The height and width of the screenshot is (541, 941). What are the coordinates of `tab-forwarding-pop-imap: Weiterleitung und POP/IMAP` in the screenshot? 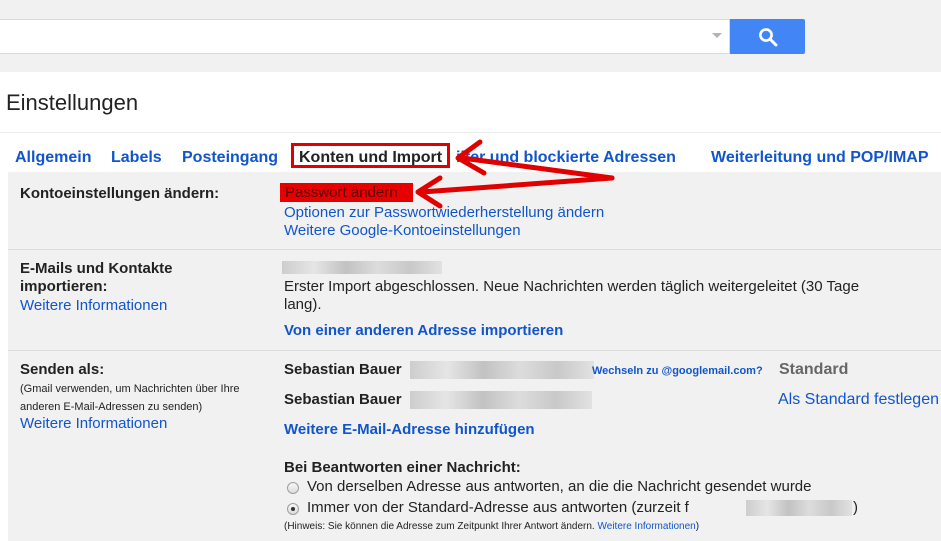 It's located at (820, 158).